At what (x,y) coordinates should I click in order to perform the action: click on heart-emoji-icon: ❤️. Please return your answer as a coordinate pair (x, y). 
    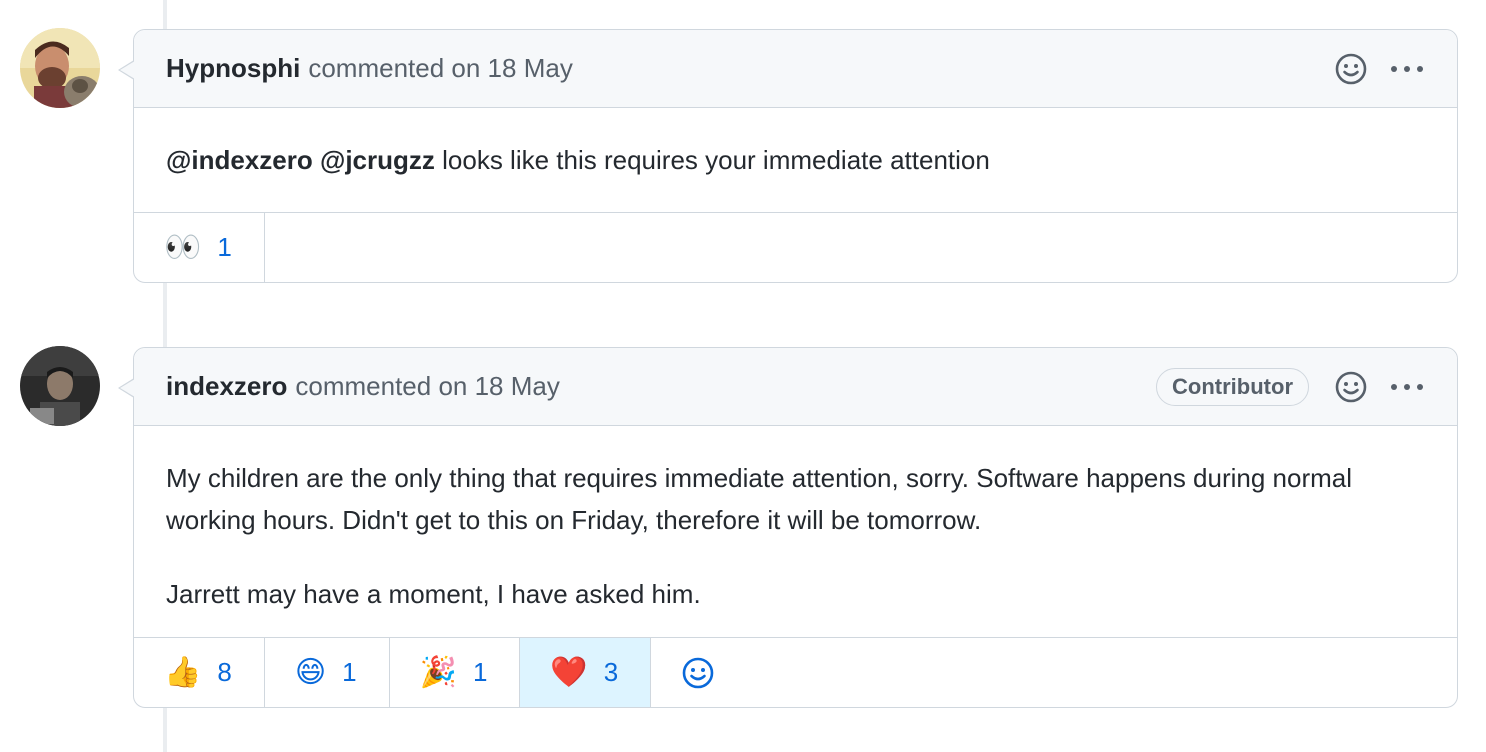
    Looking at the image, I should click on (569, 672).